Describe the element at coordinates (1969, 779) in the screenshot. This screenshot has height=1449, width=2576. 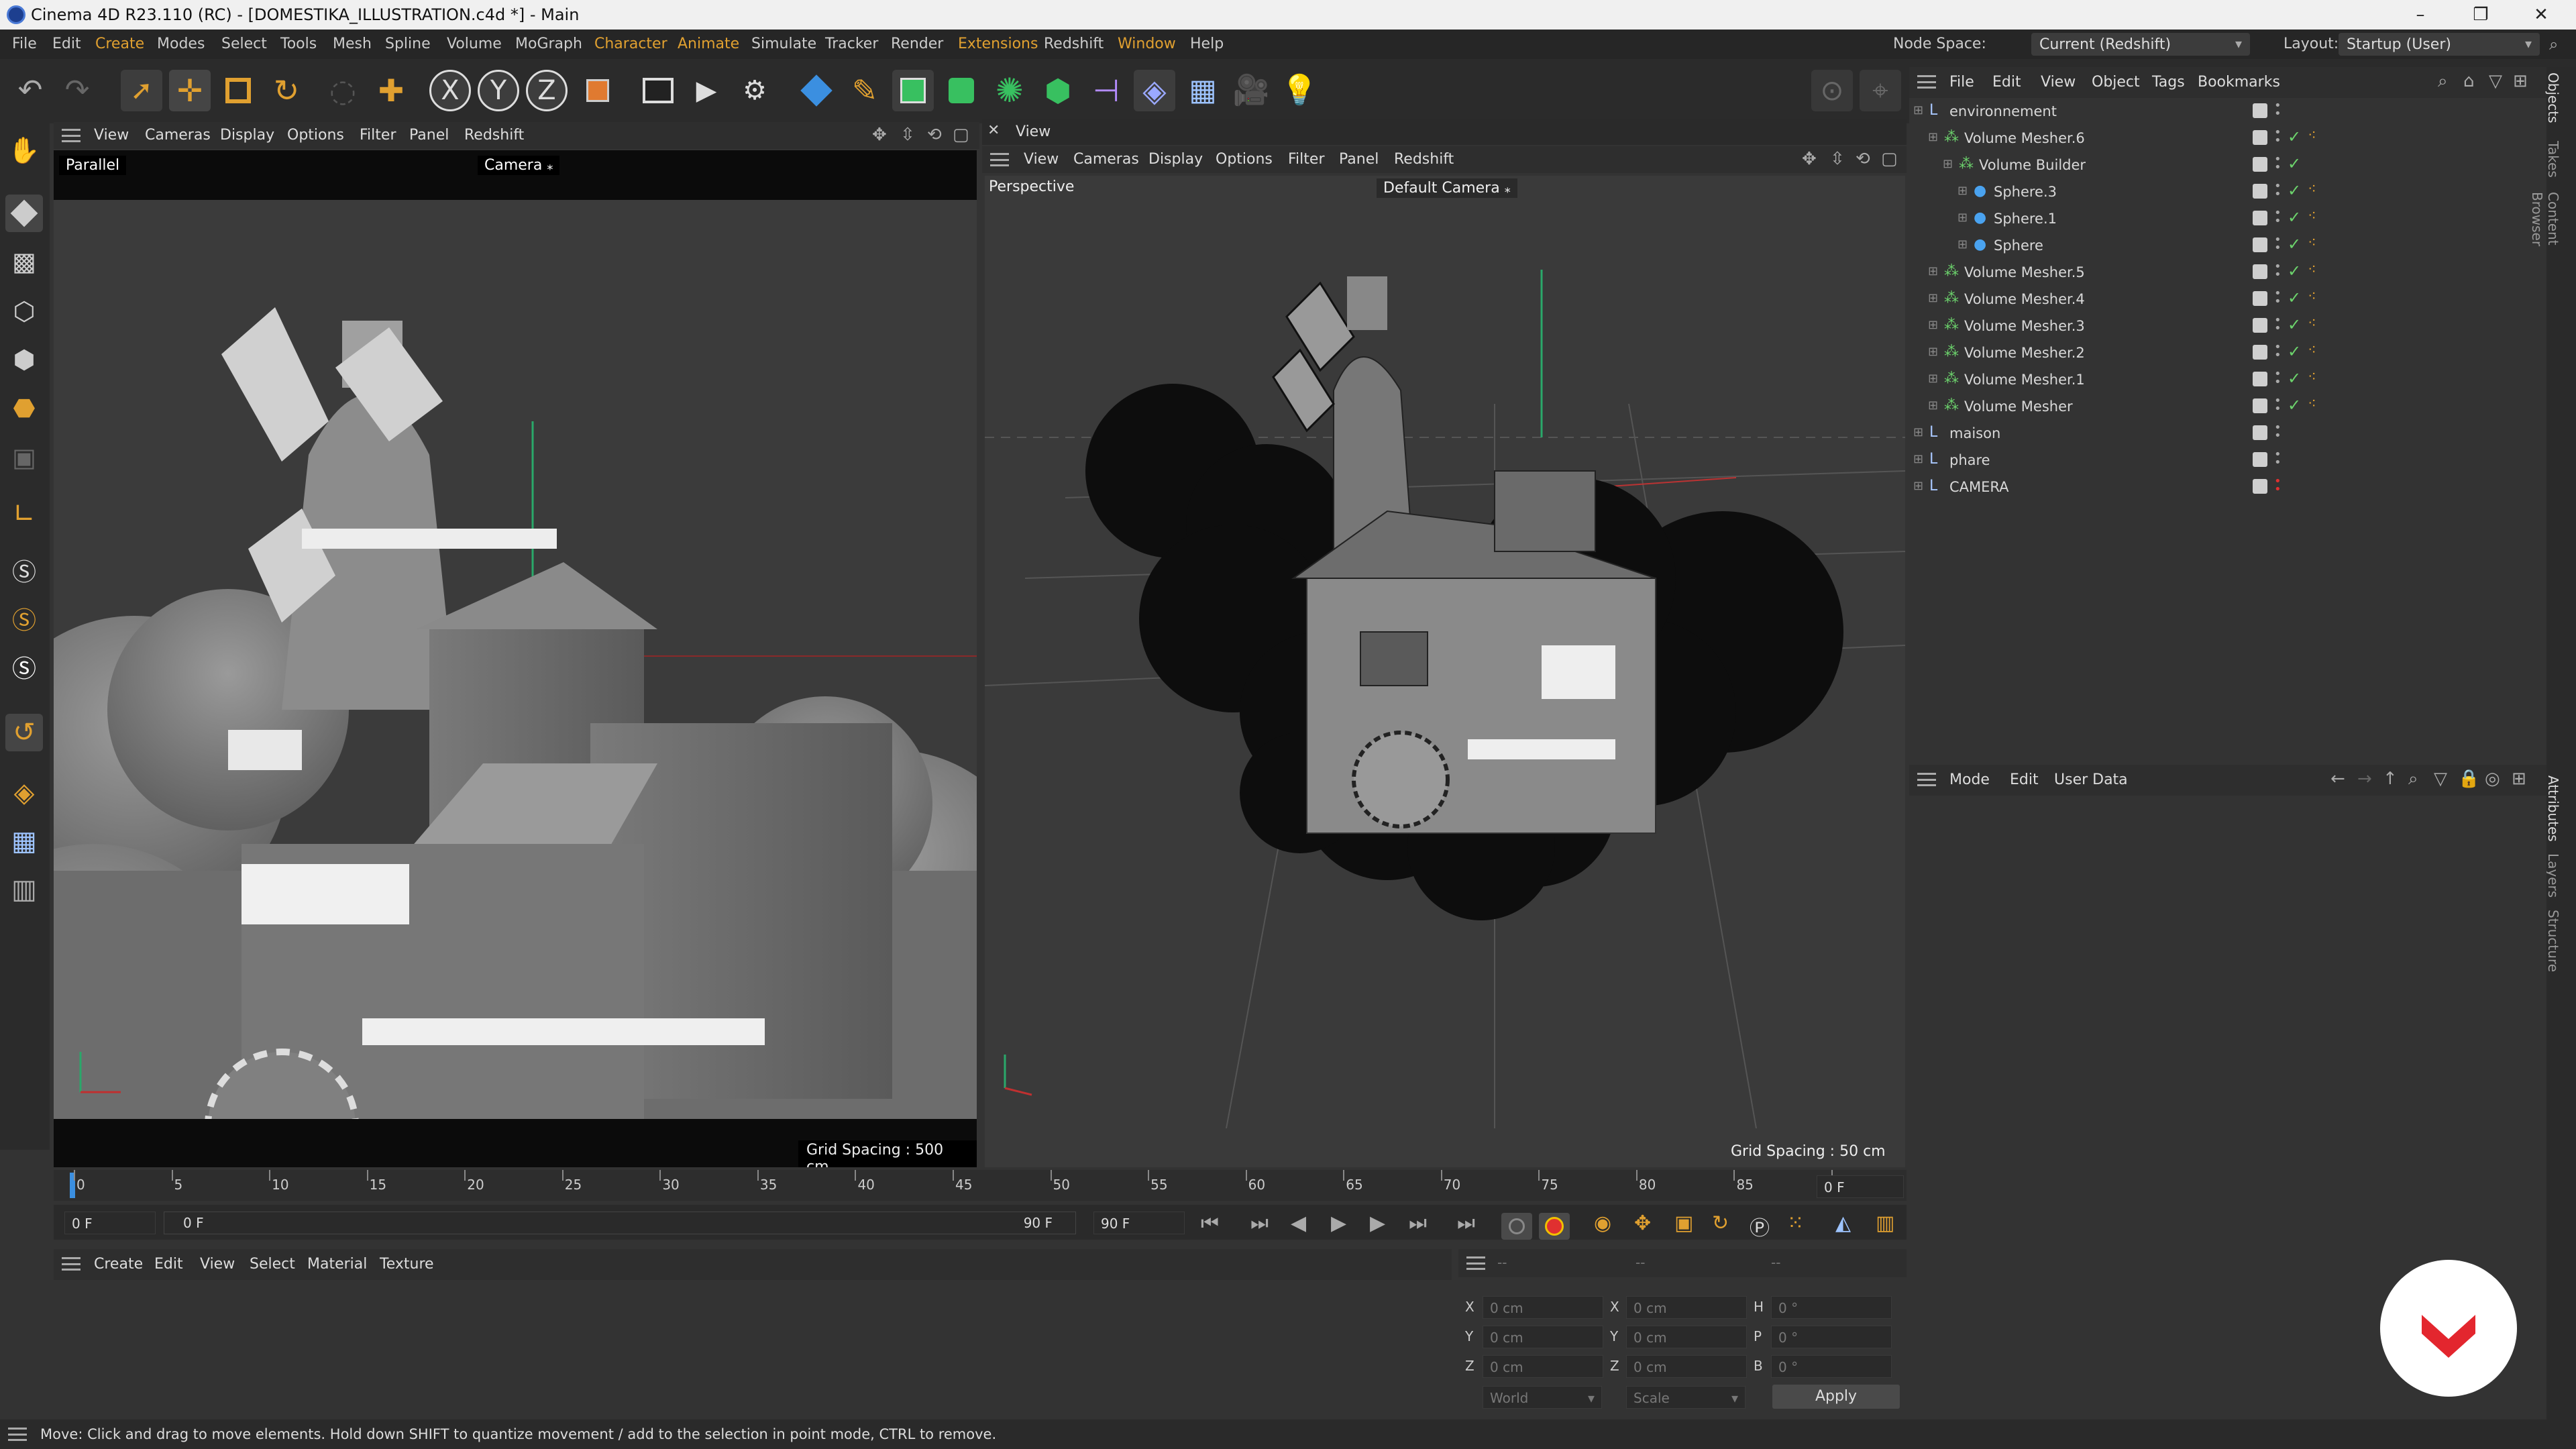
I see `attr-menu-mode: Mode` at that location.